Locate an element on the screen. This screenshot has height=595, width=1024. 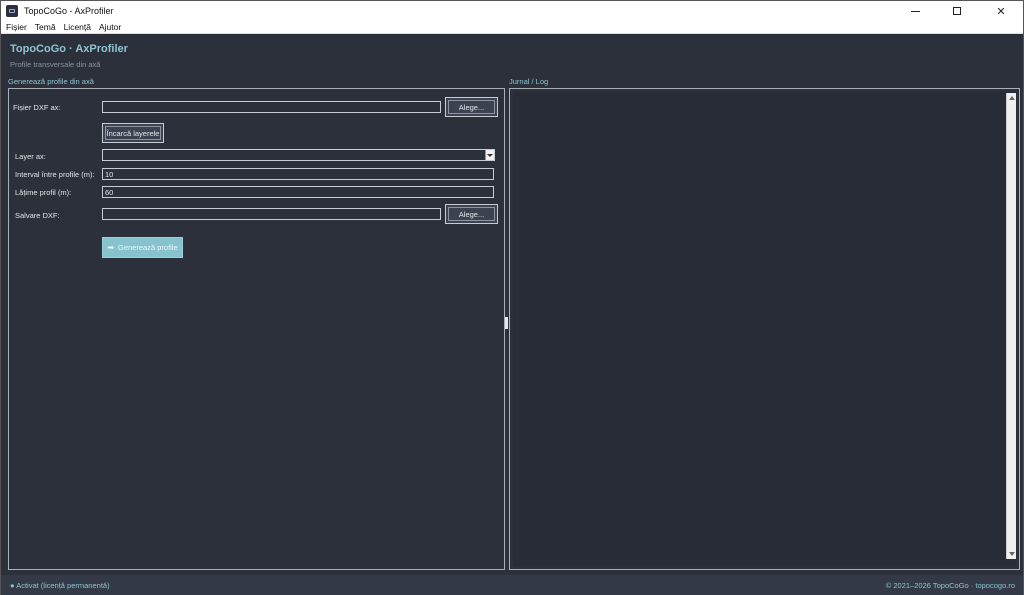
maximize-button is located at coordinates (957, 11).